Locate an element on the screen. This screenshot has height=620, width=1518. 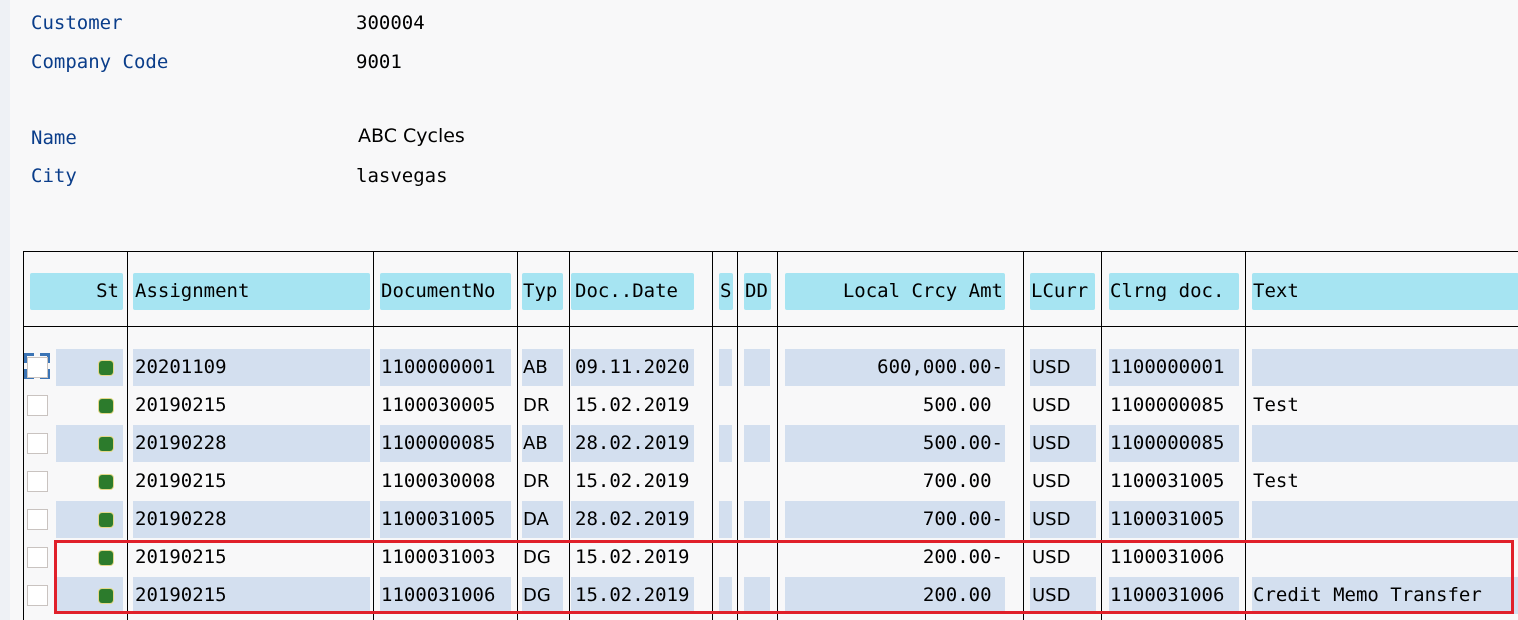
cell-local-amt: 500.00 is located at coordinates (962, 405).